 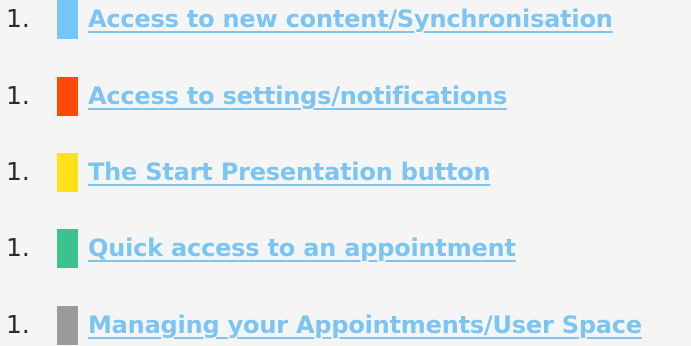 What do you see at coordinates (67, 96) in the screenshot?
I see `color-swatch-orange` at bounding box center [67, 96].